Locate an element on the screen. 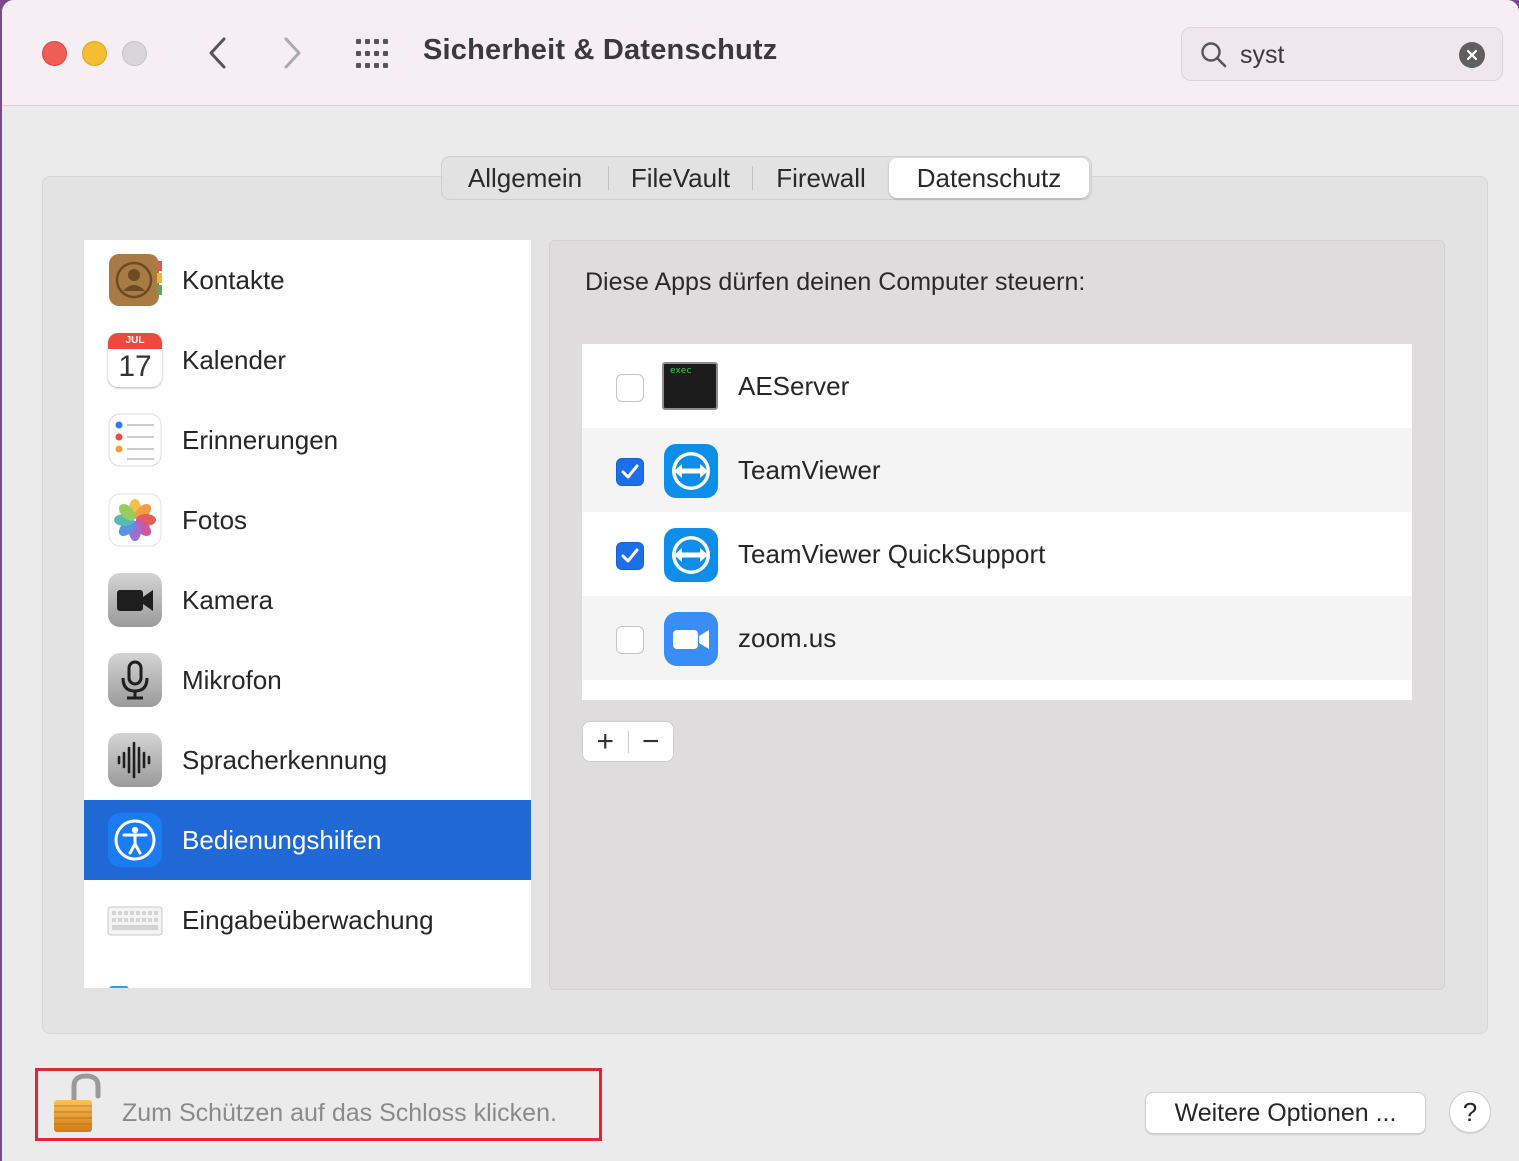 Image resolution: width=1519 pixels, height=1161 pixels. app-checkbox-zoom is located at coordinates (630, 640).